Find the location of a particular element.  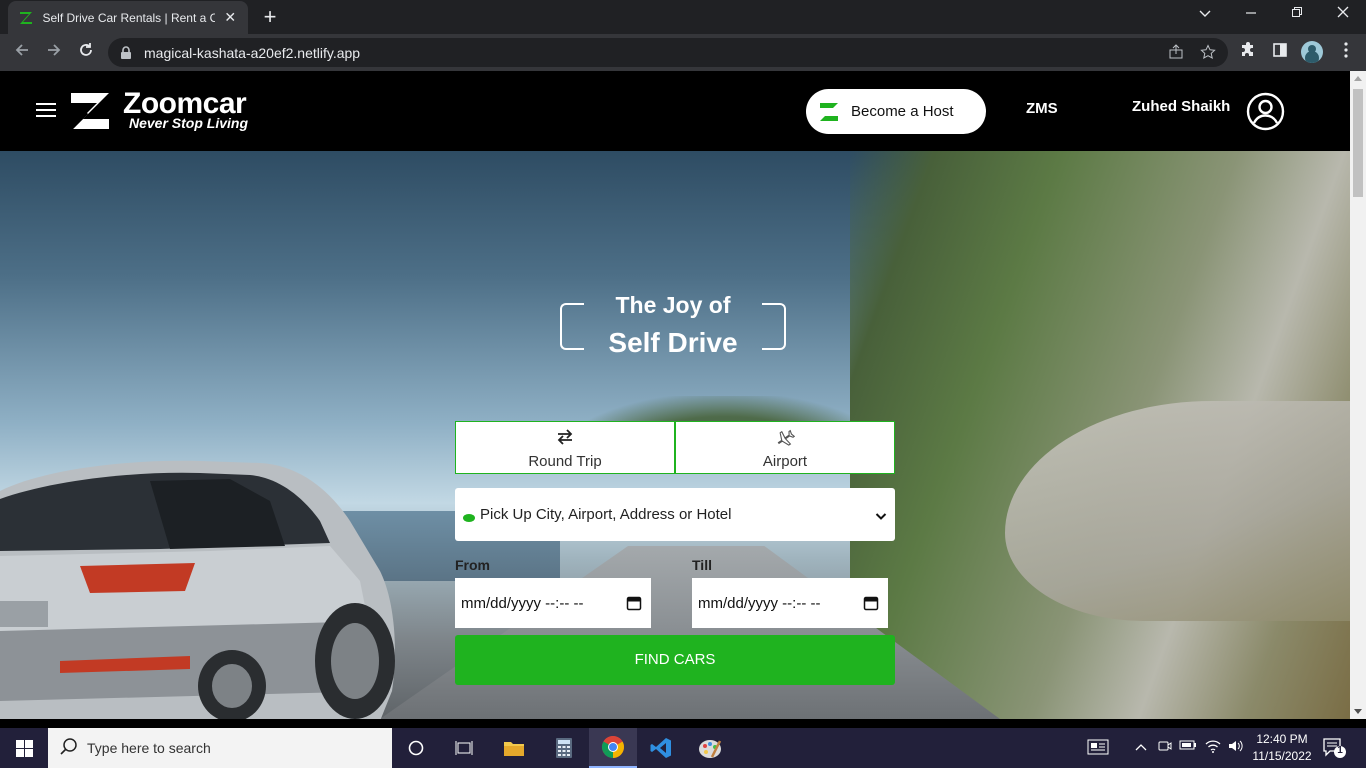

scroll-down-arrow-icon is located at coordinates (1358, 711).